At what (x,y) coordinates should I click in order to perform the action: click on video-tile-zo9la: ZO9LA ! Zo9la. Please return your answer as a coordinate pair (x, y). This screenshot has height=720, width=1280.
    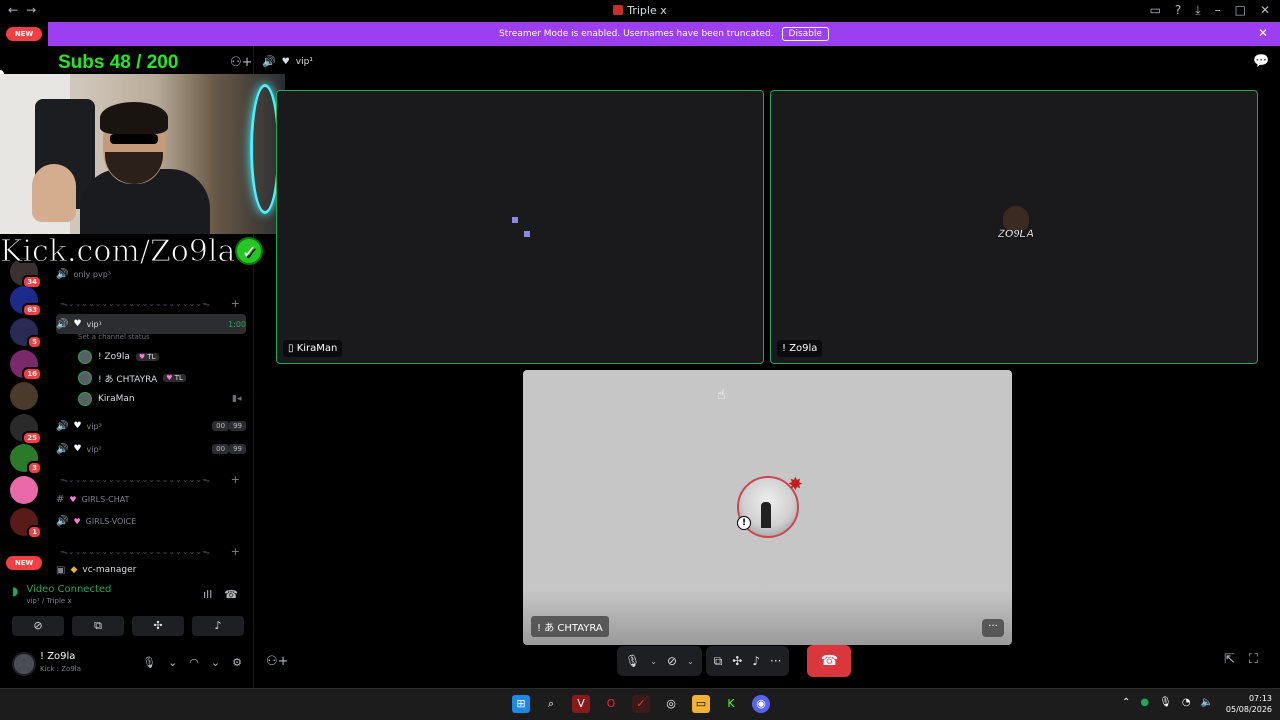
    Looking at the image, I should click on (1014, 227).